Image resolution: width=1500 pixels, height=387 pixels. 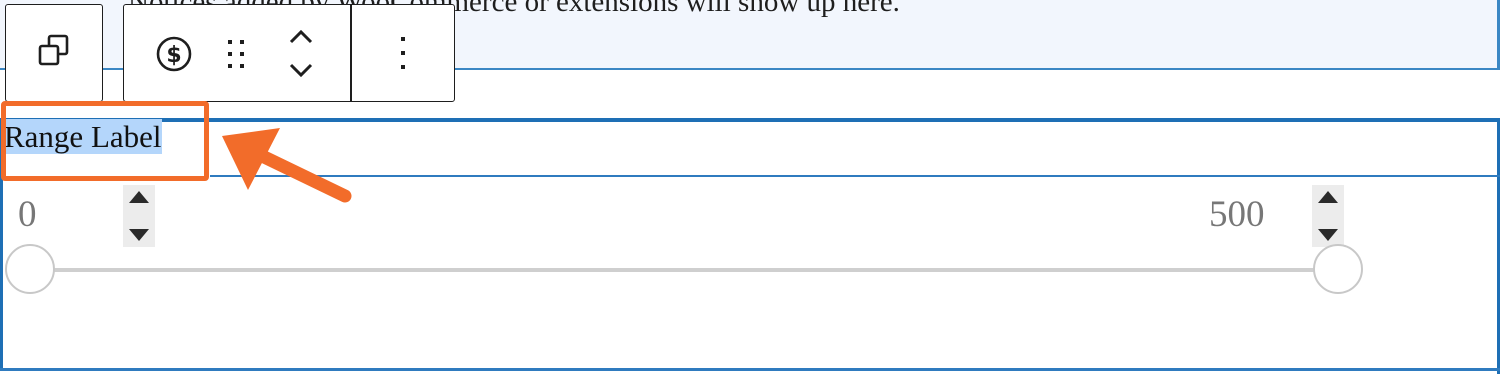 I want to click on label-divider, so click(x=855, y=176).